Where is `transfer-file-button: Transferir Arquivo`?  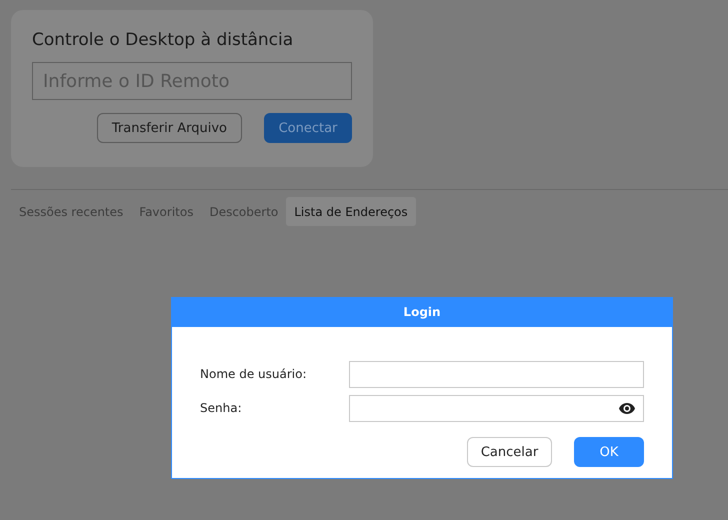 transfer-file-button: Transferir Arquivo is located at coordinates (169, 128).